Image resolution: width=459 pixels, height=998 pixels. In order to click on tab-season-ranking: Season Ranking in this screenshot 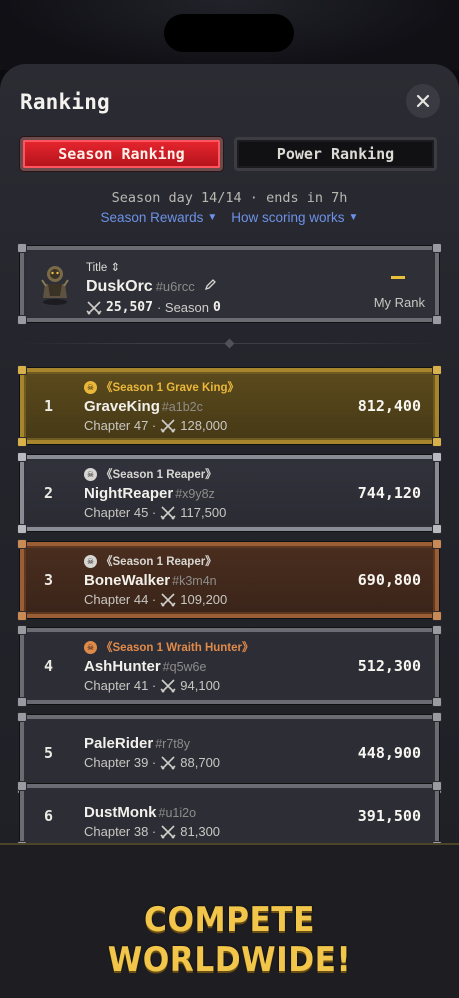, I will do `click(121, 154)`.